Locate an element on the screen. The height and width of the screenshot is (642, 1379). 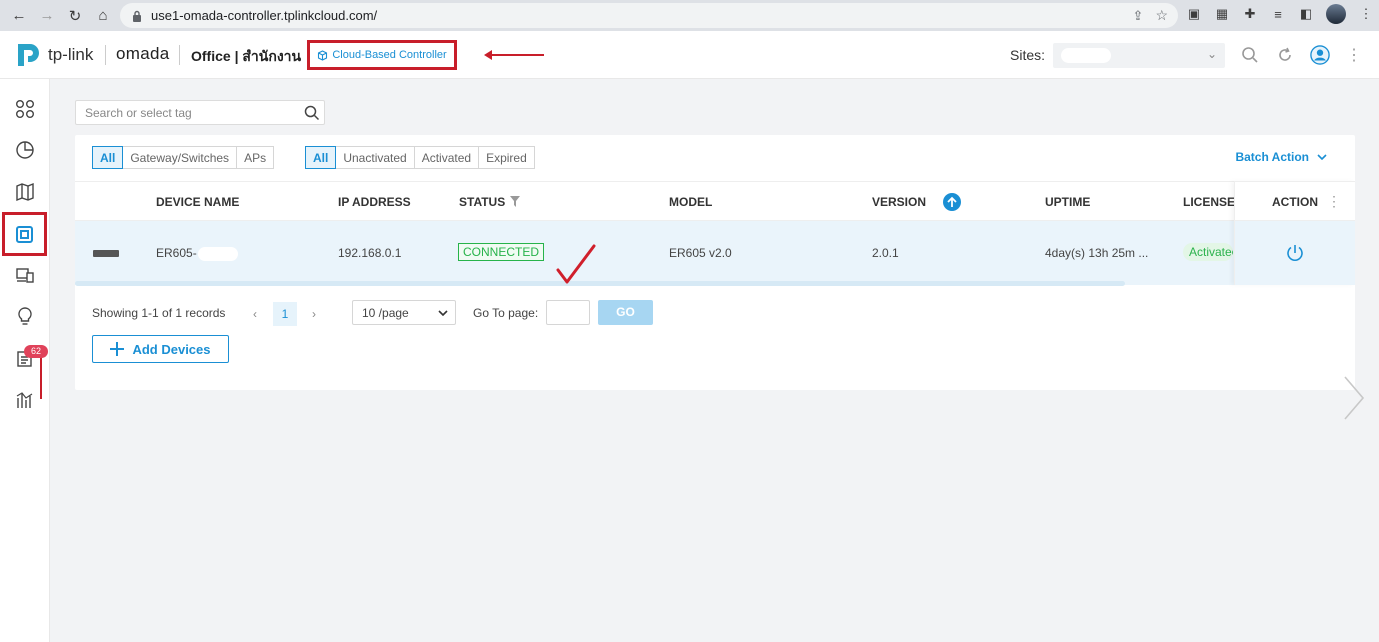
lightbulb-icon is located at coordinates (25, 316).